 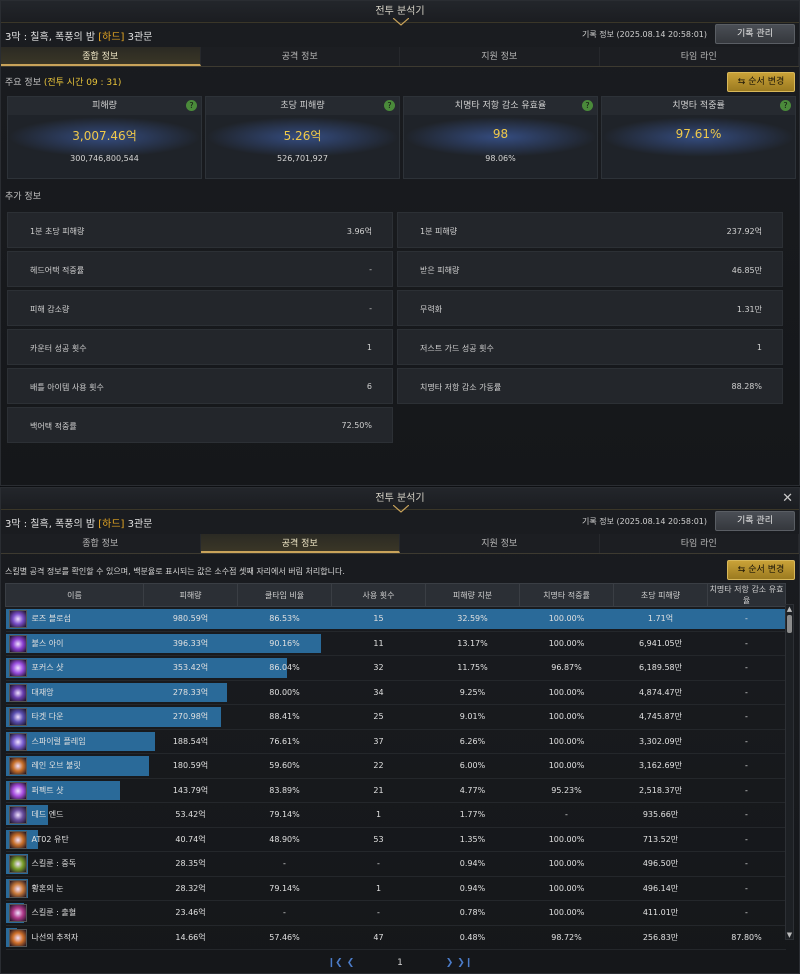 What do you see at coordinates (200, 308) in the screenshot?
I see `extra-stat-damage-reduced: 피해 감소량 -` at bounding box center [200, 308].